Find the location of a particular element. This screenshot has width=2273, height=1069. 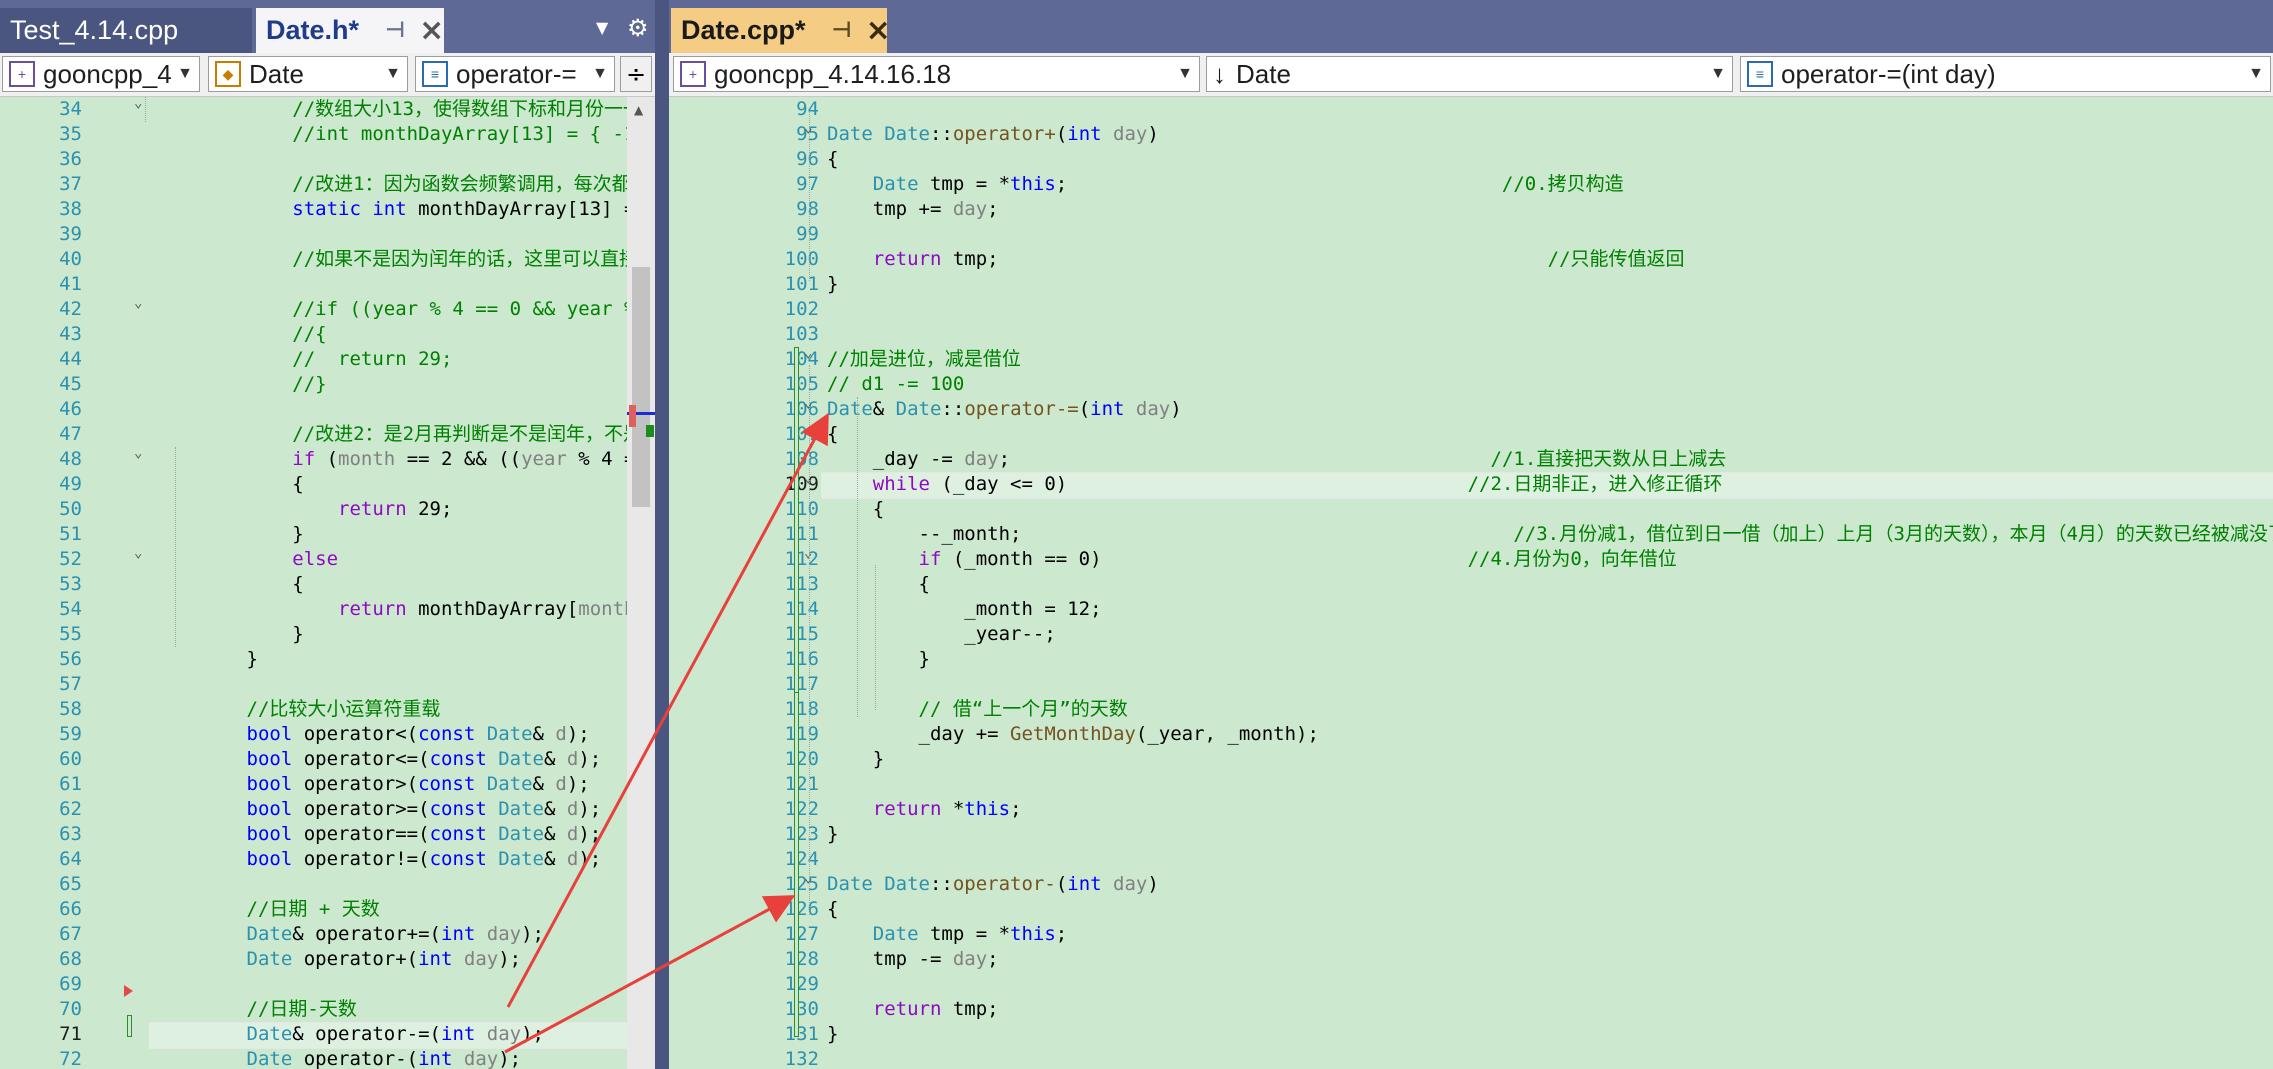

code-line: 47 //改进2：是2月再判断是不是闰年，不是 is located at coordinates (327, 434).